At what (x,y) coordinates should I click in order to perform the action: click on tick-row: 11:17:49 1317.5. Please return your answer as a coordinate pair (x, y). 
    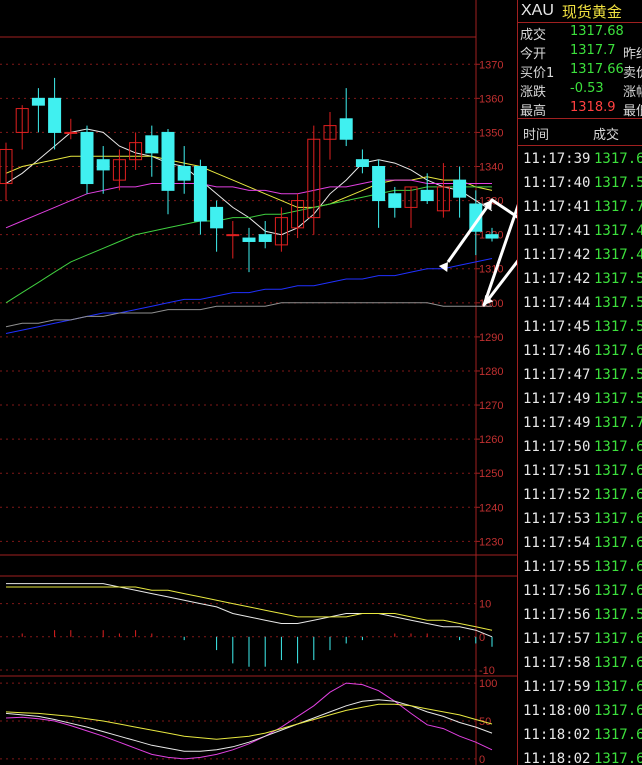
    Looking at the image, I should click on (580, 402).